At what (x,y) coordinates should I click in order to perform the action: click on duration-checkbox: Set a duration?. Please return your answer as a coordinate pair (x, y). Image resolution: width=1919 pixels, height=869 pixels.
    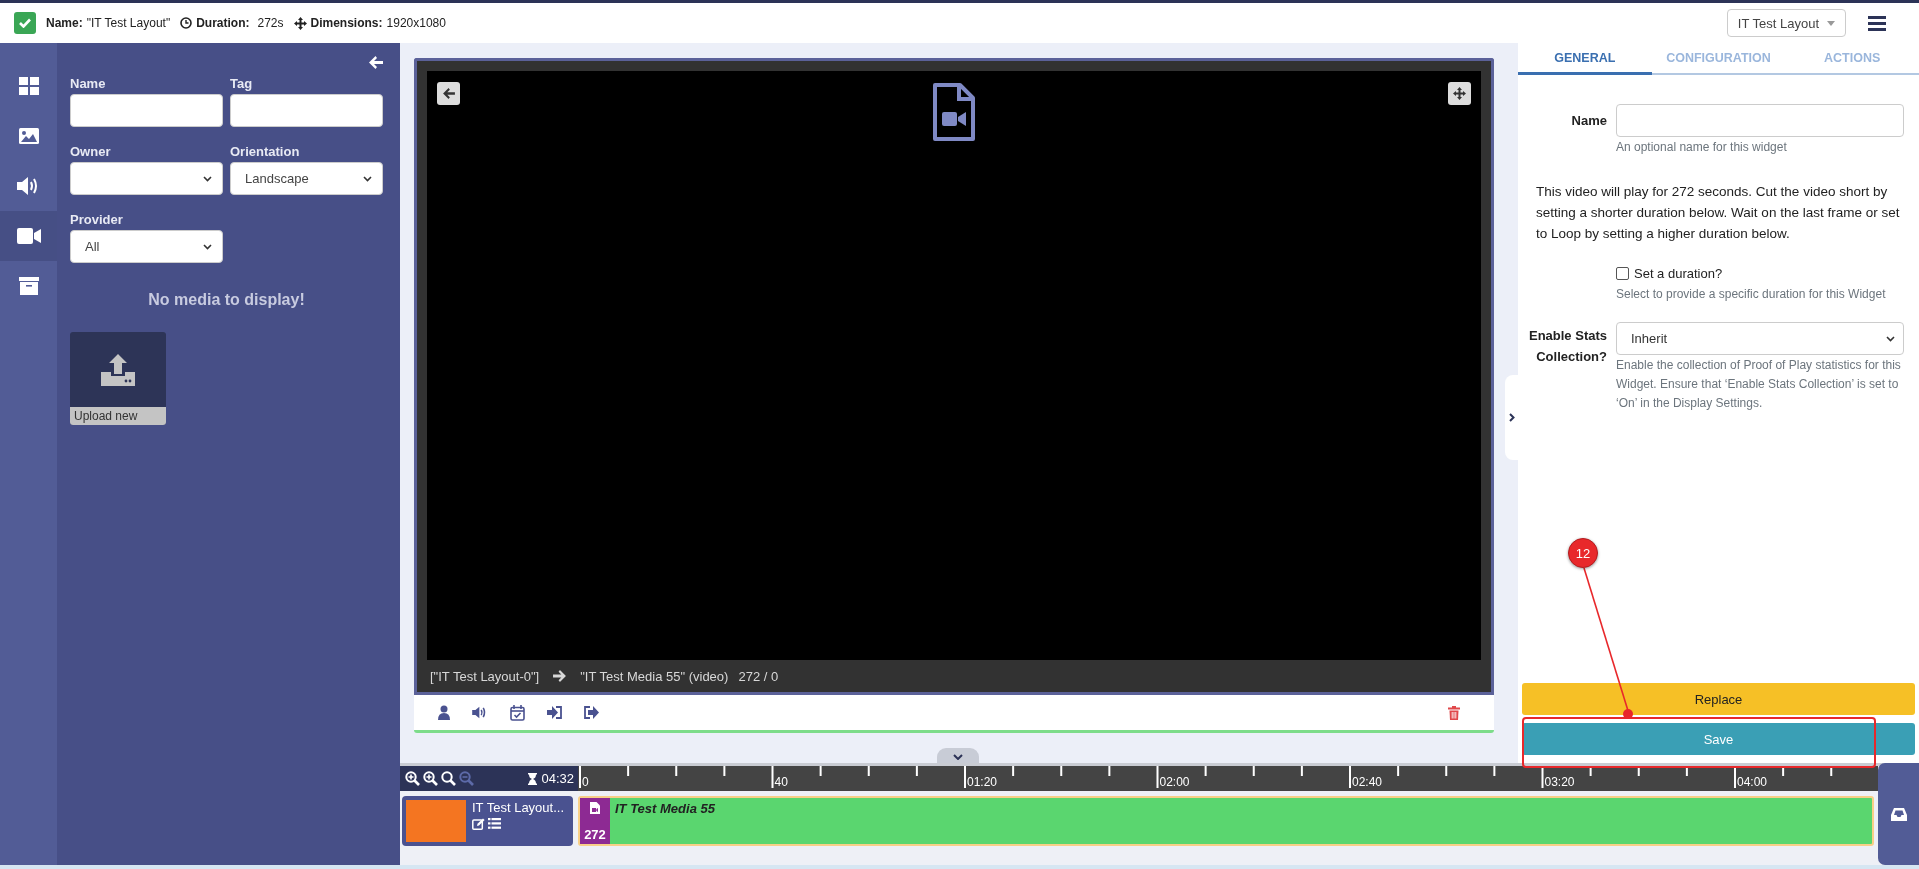
    Looking at the image, I should click on (1760, 273).